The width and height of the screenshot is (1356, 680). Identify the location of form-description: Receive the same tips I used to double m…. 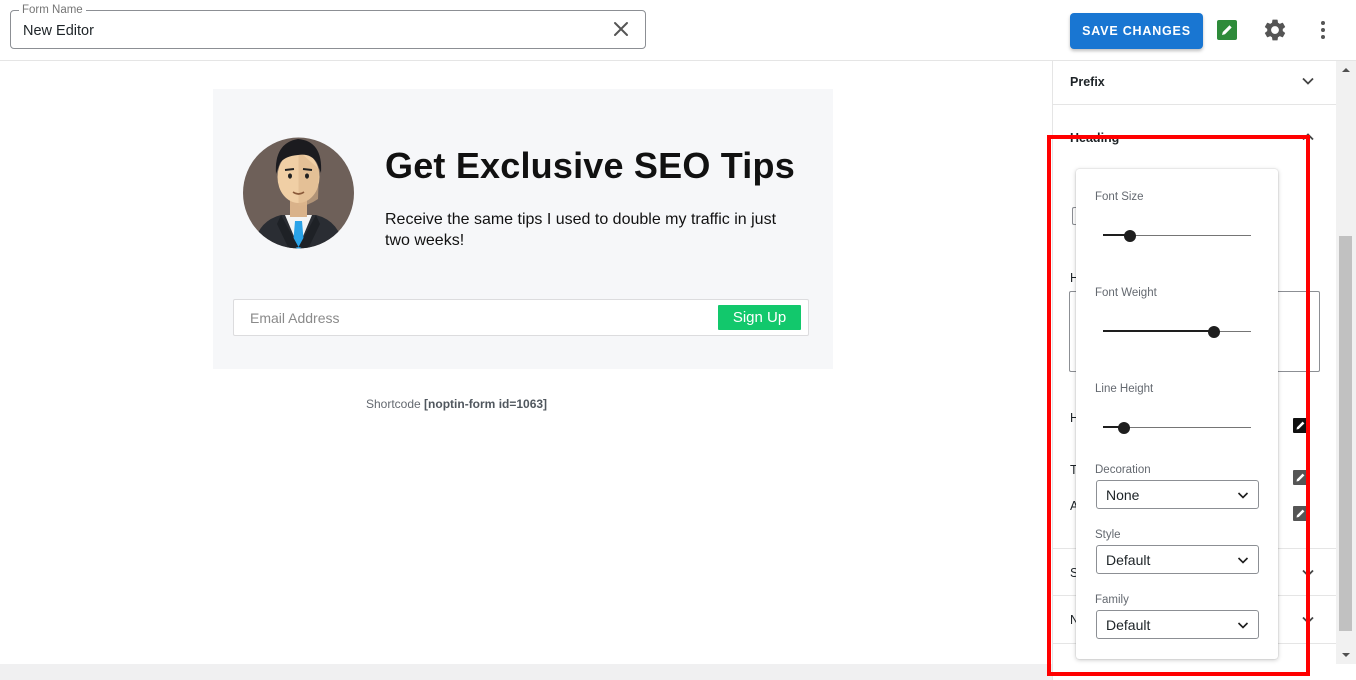
(595, 230).